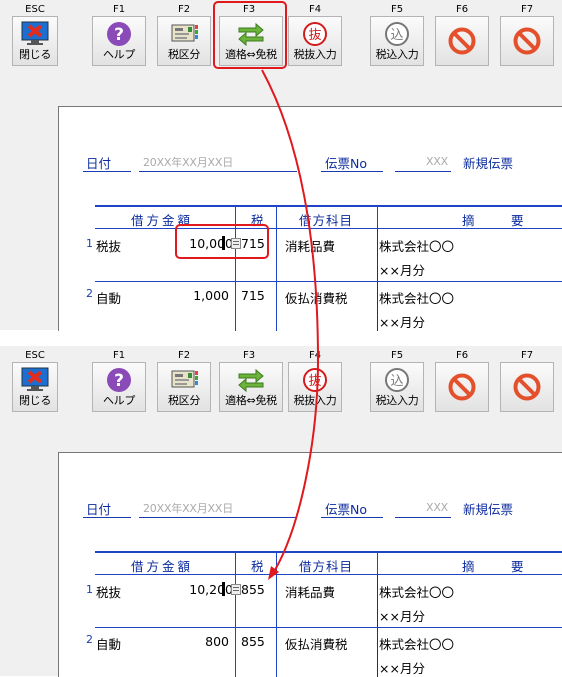  I want to click on amount-field: 800, so click(194, 641).